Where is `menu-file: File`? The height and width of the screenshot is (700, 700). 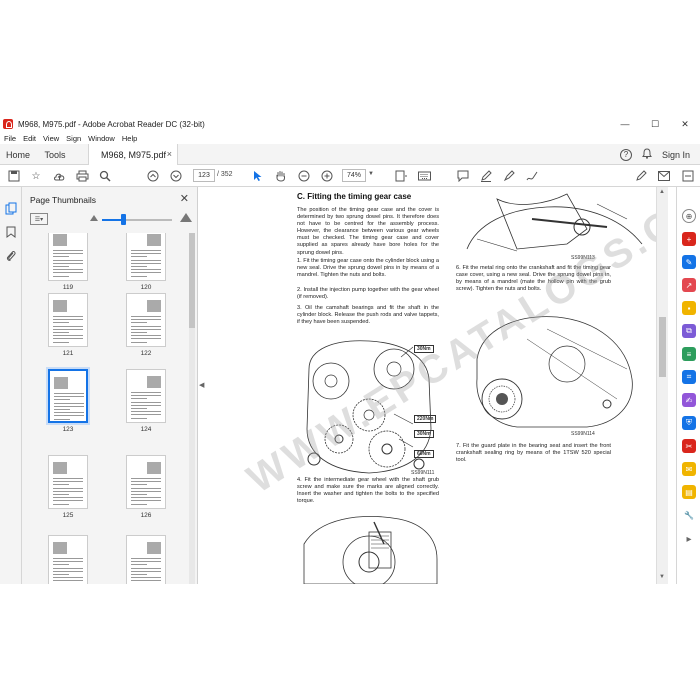
menu-file: File is located at coordinates (10, 138).